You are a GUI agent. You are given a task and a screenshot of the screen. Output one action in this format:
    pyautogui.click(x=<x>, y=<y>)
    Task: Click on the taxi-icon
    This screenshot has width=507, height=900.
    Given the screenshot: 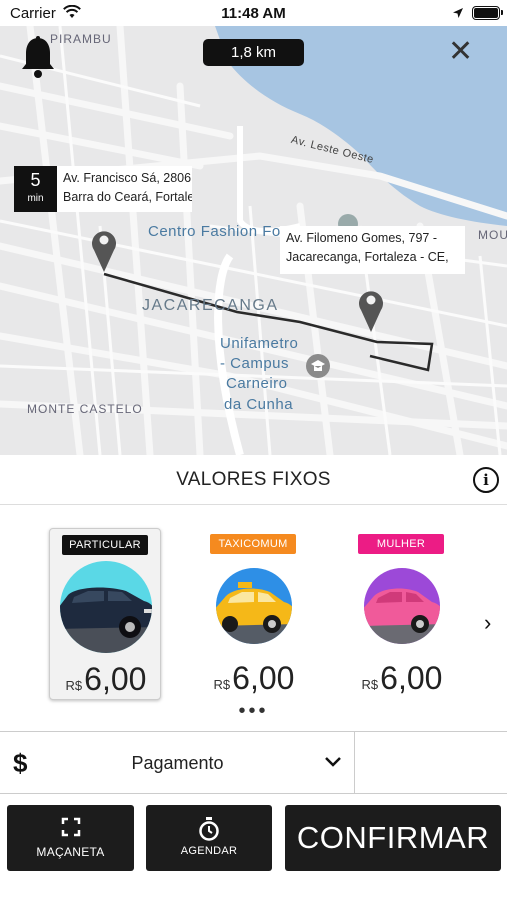 What is the action you would take?
    pyautogui.click(x=254, y=606)
    